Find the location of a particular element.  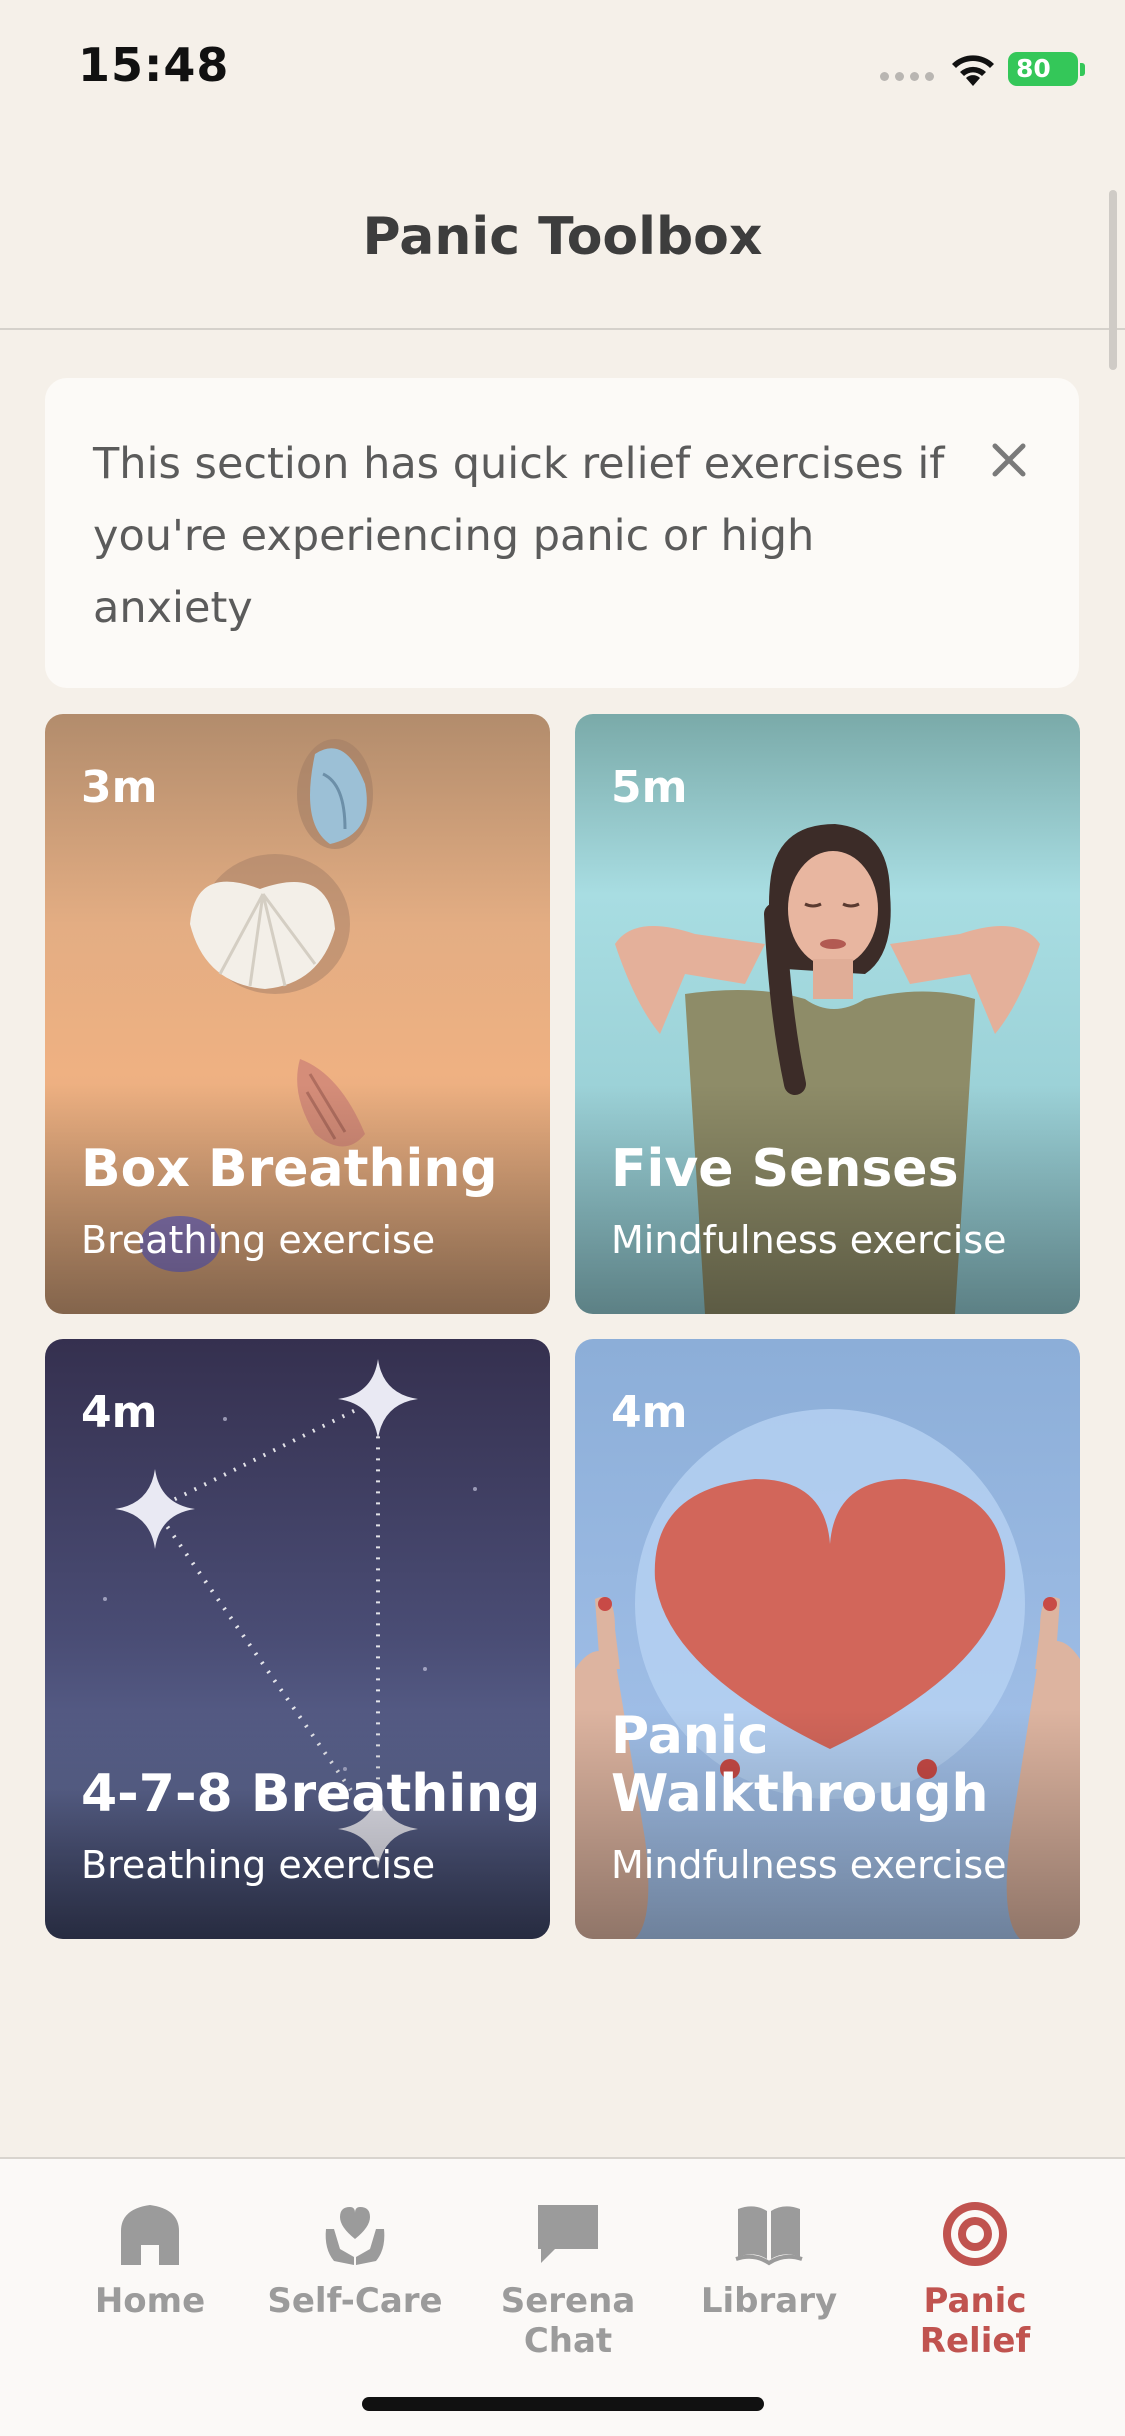

home-icon is located at coordinates (150, 2235).